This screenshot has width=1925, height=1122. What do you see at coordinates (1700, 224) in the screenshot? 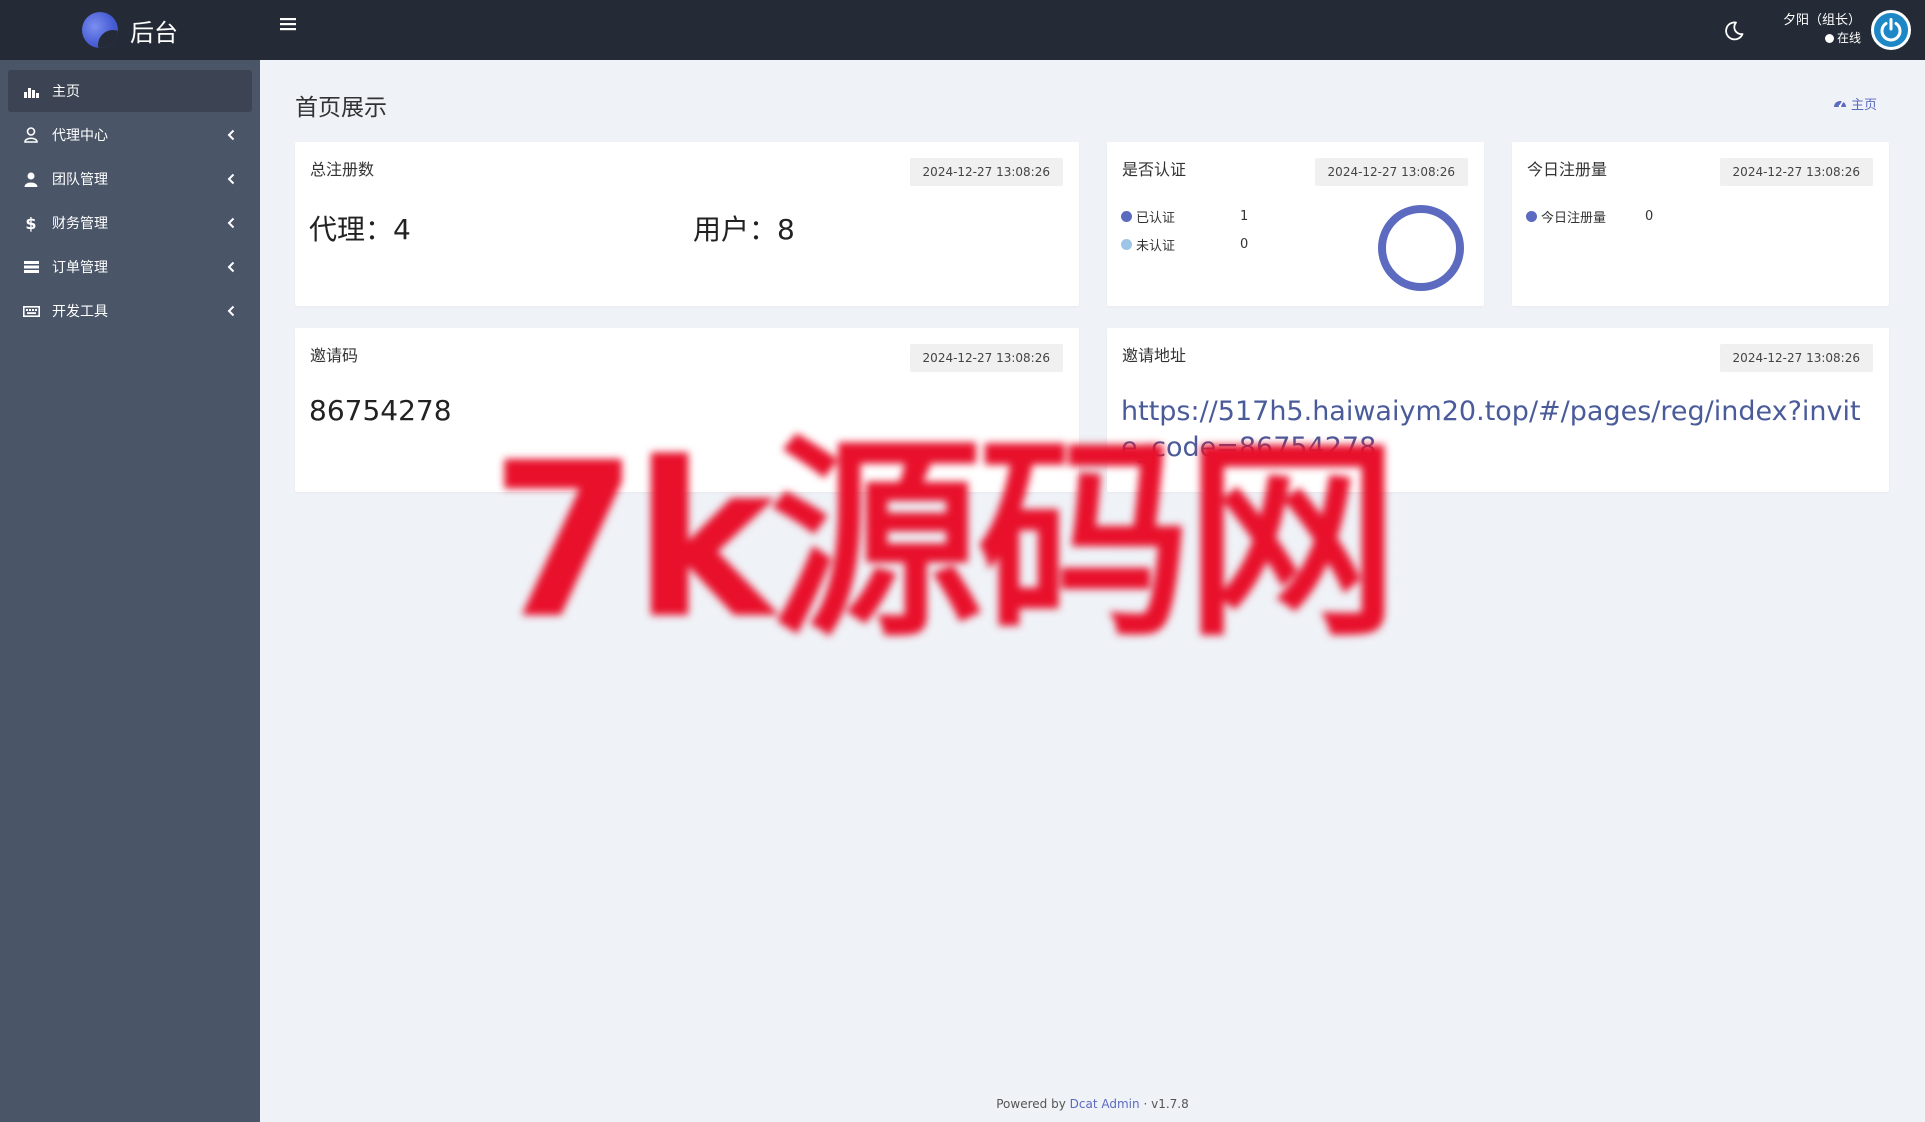
I see `today-registrations-card: 今日注册量 2024-12-27 13:08:26 今日注册量 0` at bounding box center [1700, 224].